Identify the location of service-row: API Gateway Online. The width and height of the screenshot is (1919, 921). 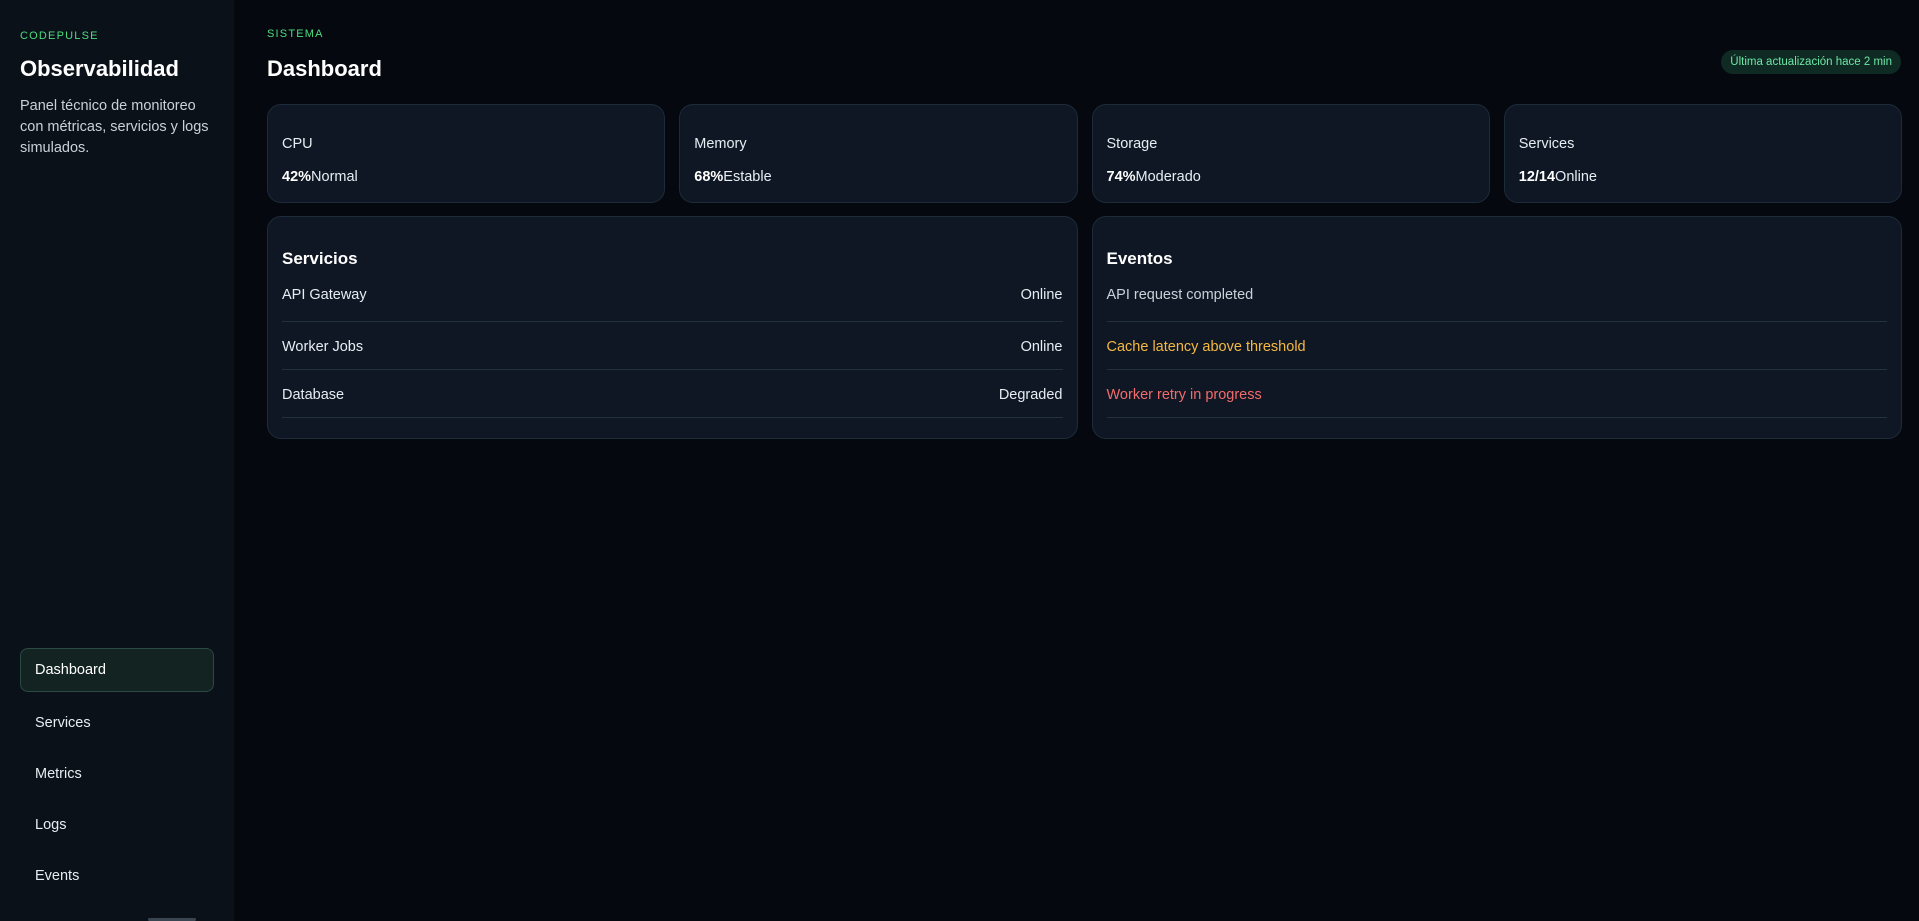
(672, 302).